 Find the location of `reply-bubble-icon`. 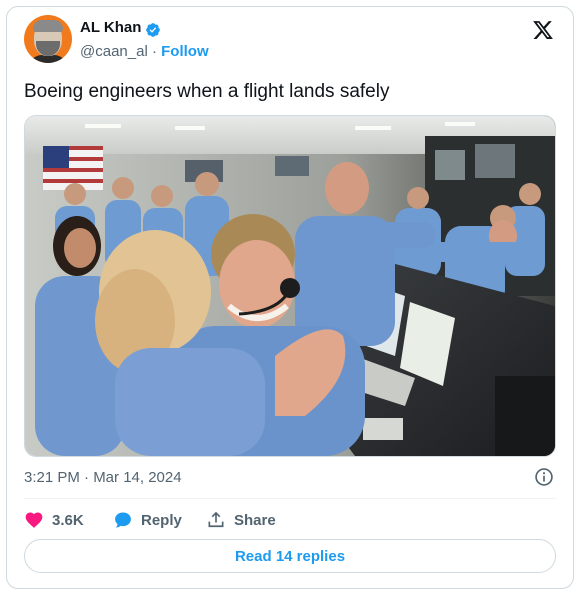

reply-bubble-icon is located at coordinates (123, 520).